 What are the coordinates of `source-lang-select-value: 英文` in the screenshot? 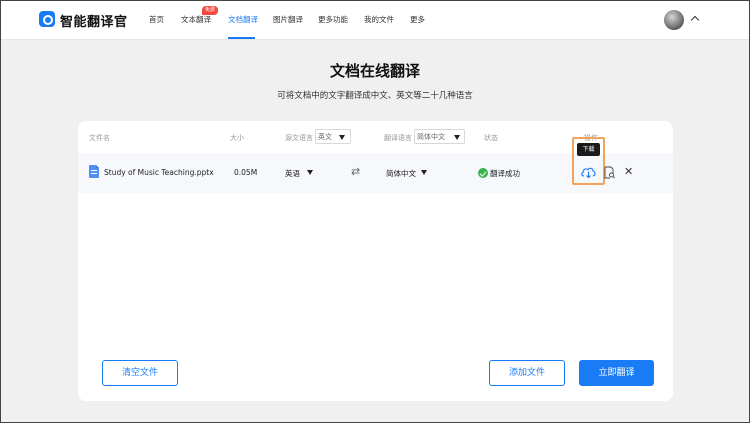 It's located at (325, 137).